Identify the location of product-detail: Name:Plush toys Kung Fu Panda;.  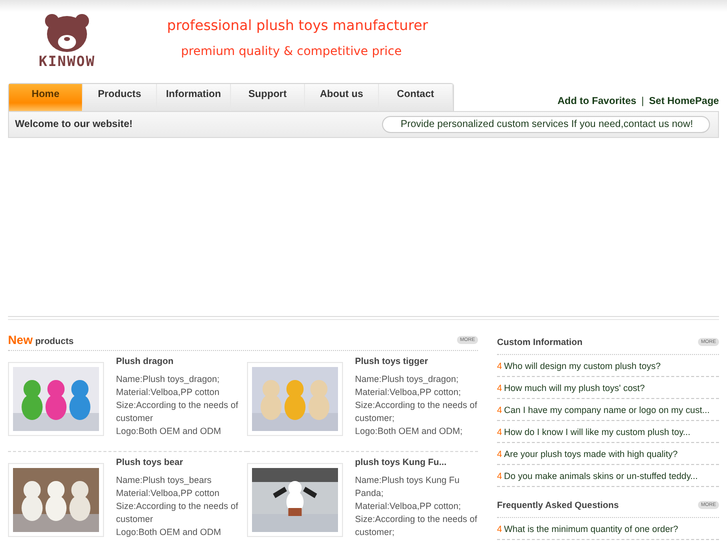
(408, 487).